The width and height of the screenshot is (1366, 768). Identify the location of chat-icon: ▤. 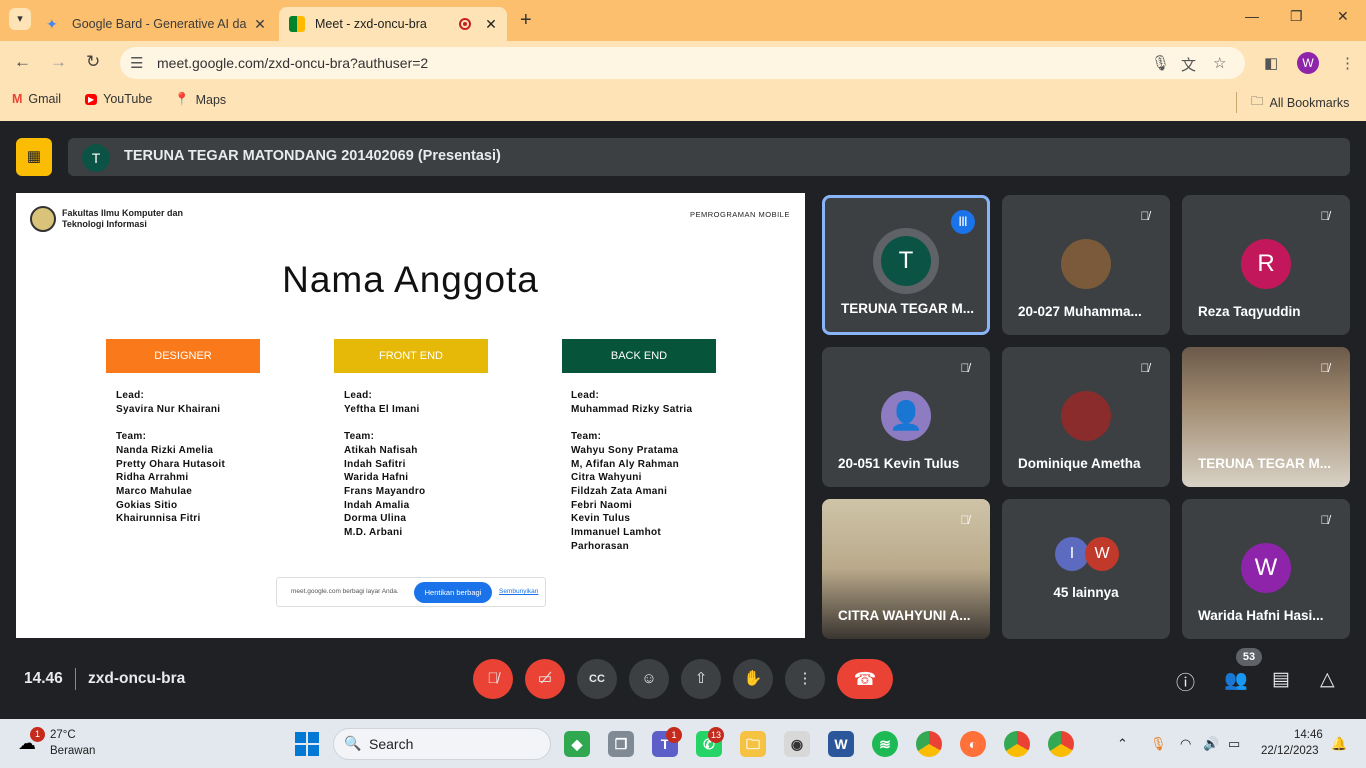
(1281, 679).